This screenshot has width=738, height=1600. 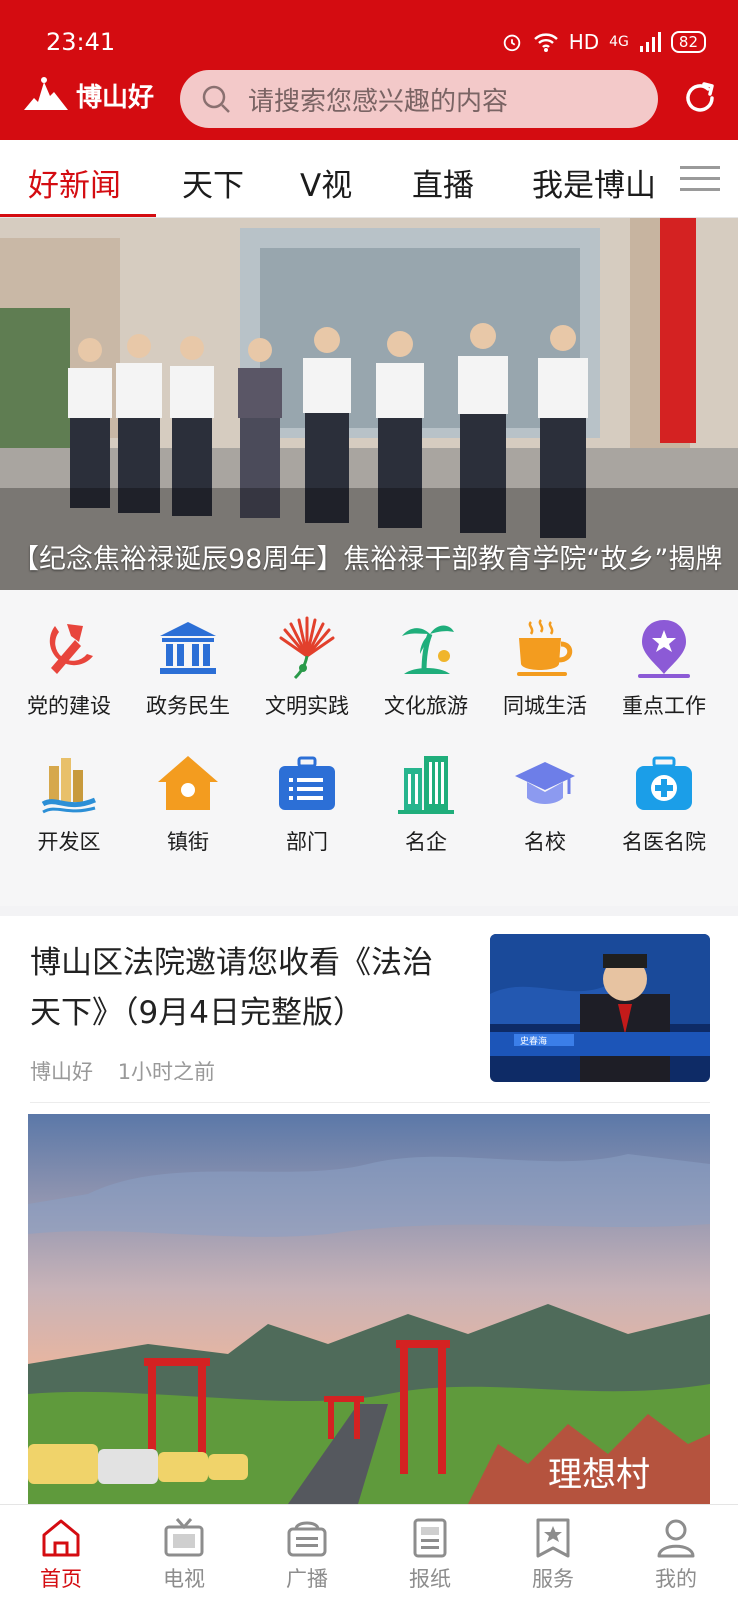 I want to click on nav-tv: 电视, so click(x=184, y=1554).